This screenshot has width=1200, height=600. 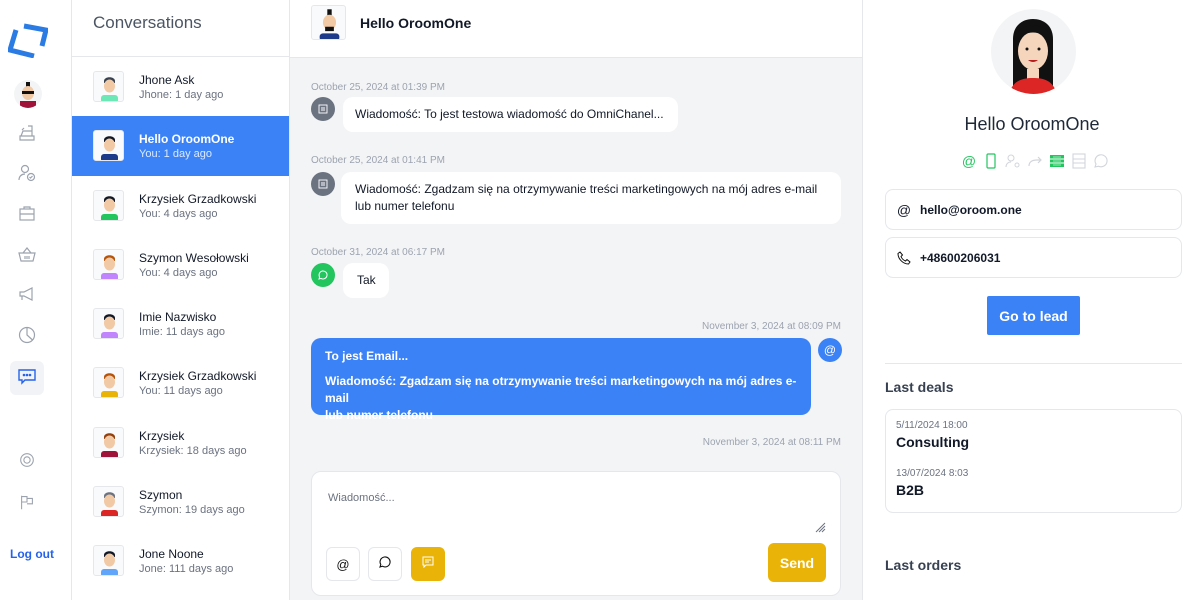 What do you see at coordinates (180, 382) in the screenshot?
I see `conversation-item: Krzysiek Grzadkowski You: 11 days ago` at bounding box center [180, 382].